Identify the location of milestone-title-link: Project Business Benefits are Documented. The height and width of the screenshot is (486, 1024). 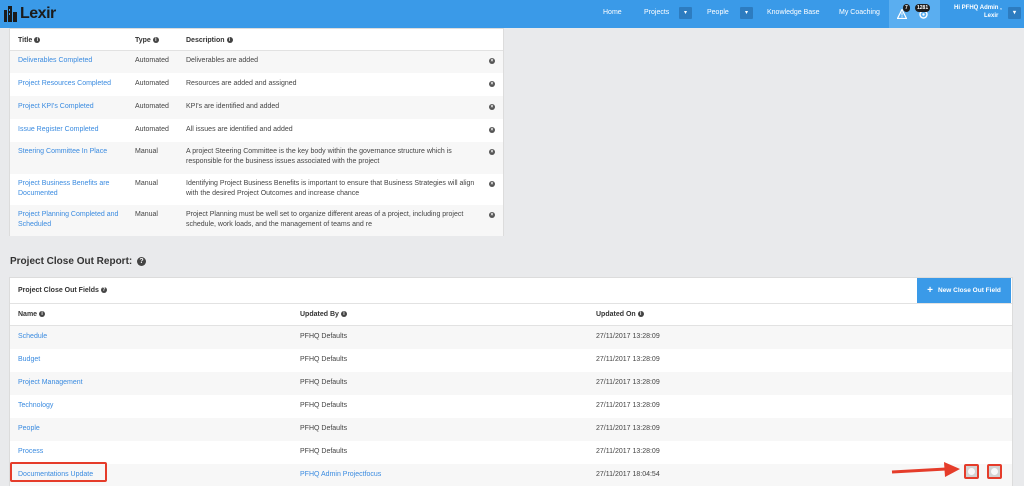
(73, 189).